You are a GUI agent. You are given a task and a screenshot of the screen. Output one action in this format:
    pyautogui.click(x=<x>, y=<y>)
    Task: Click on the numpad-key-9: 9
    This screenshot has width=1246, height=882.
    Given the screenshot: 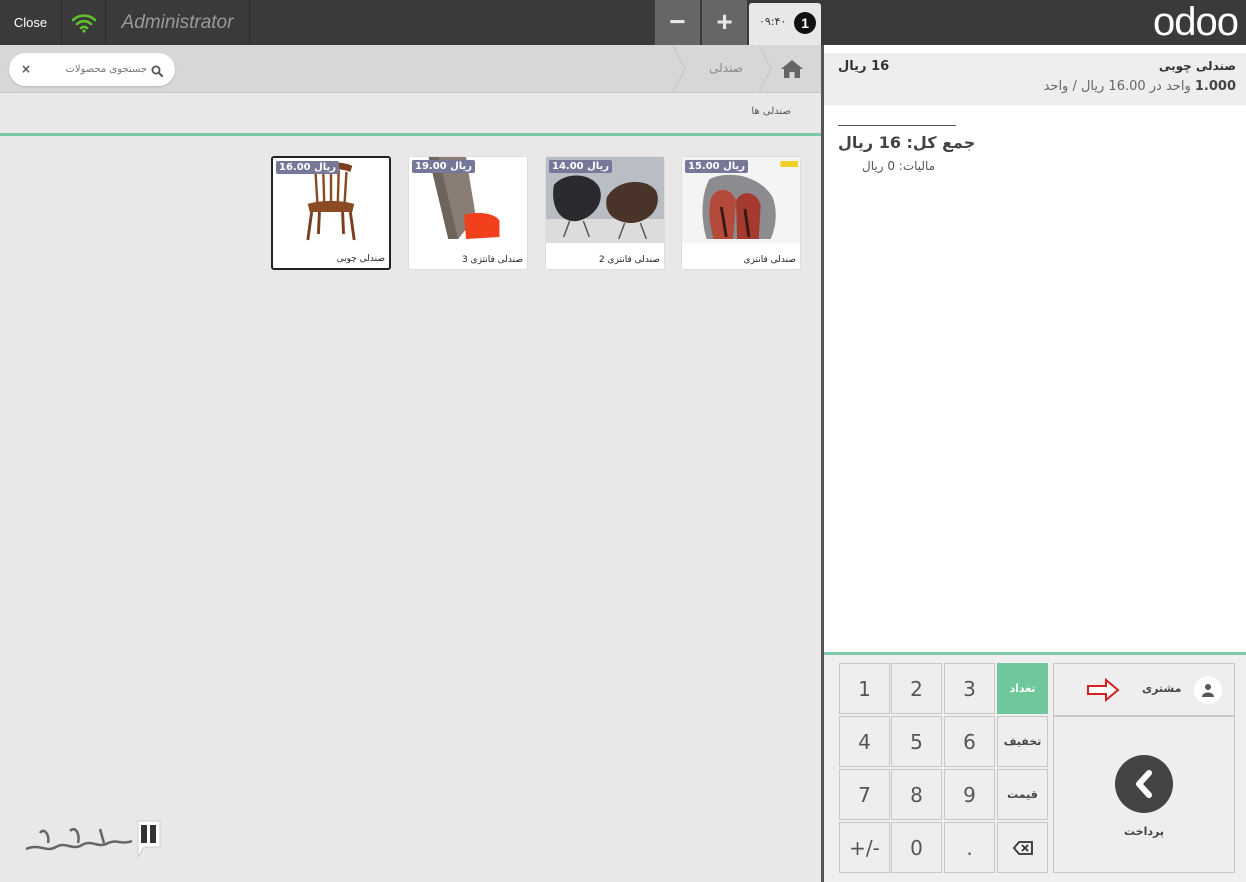 What is the action you would take?
    pyautogui.click(x=969, y=794)
    